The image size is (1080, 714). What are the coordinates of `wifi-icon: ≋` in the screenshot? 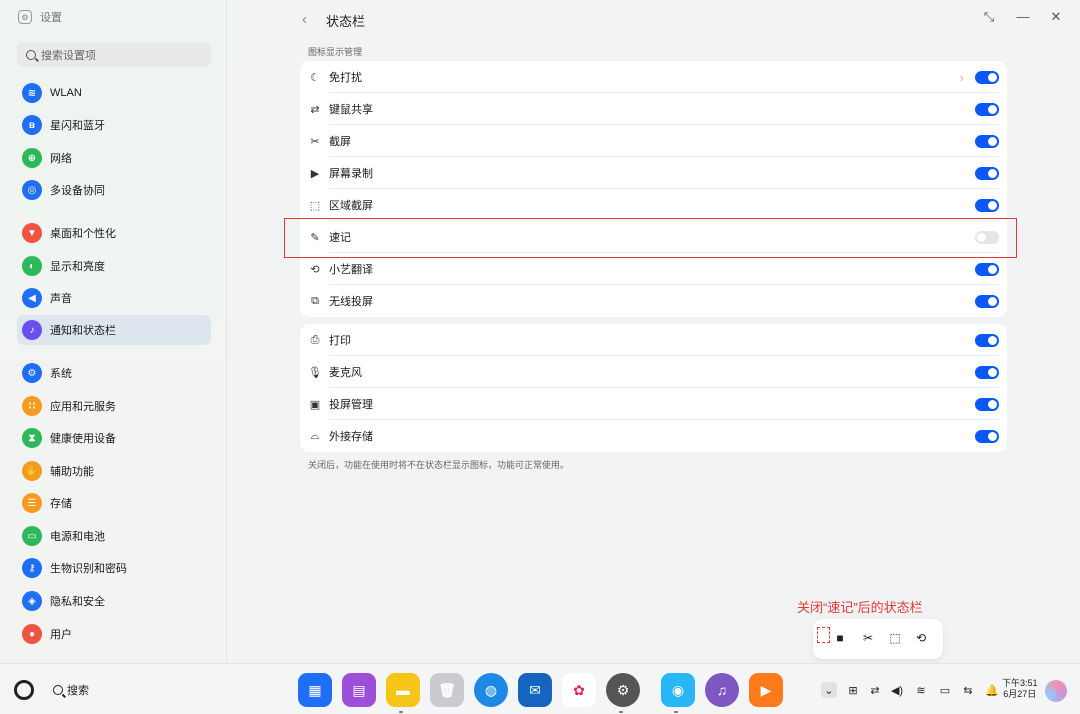 It's located at (921, 690).